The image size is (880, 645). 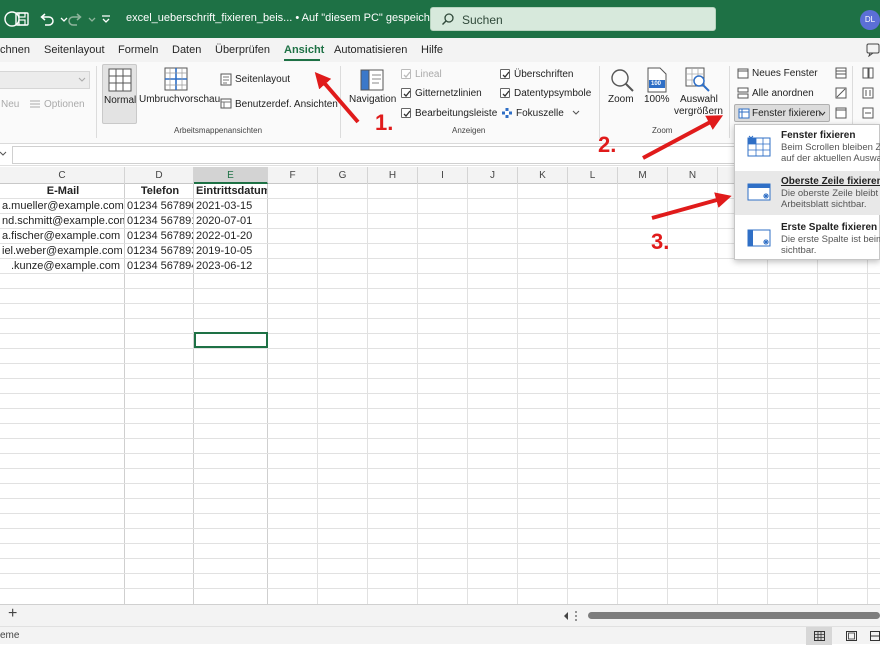 What do you see at coordinates (384, 122) in the screenshot?
I see `annotation-step-1: 1.` at bounding box center [384, 122].